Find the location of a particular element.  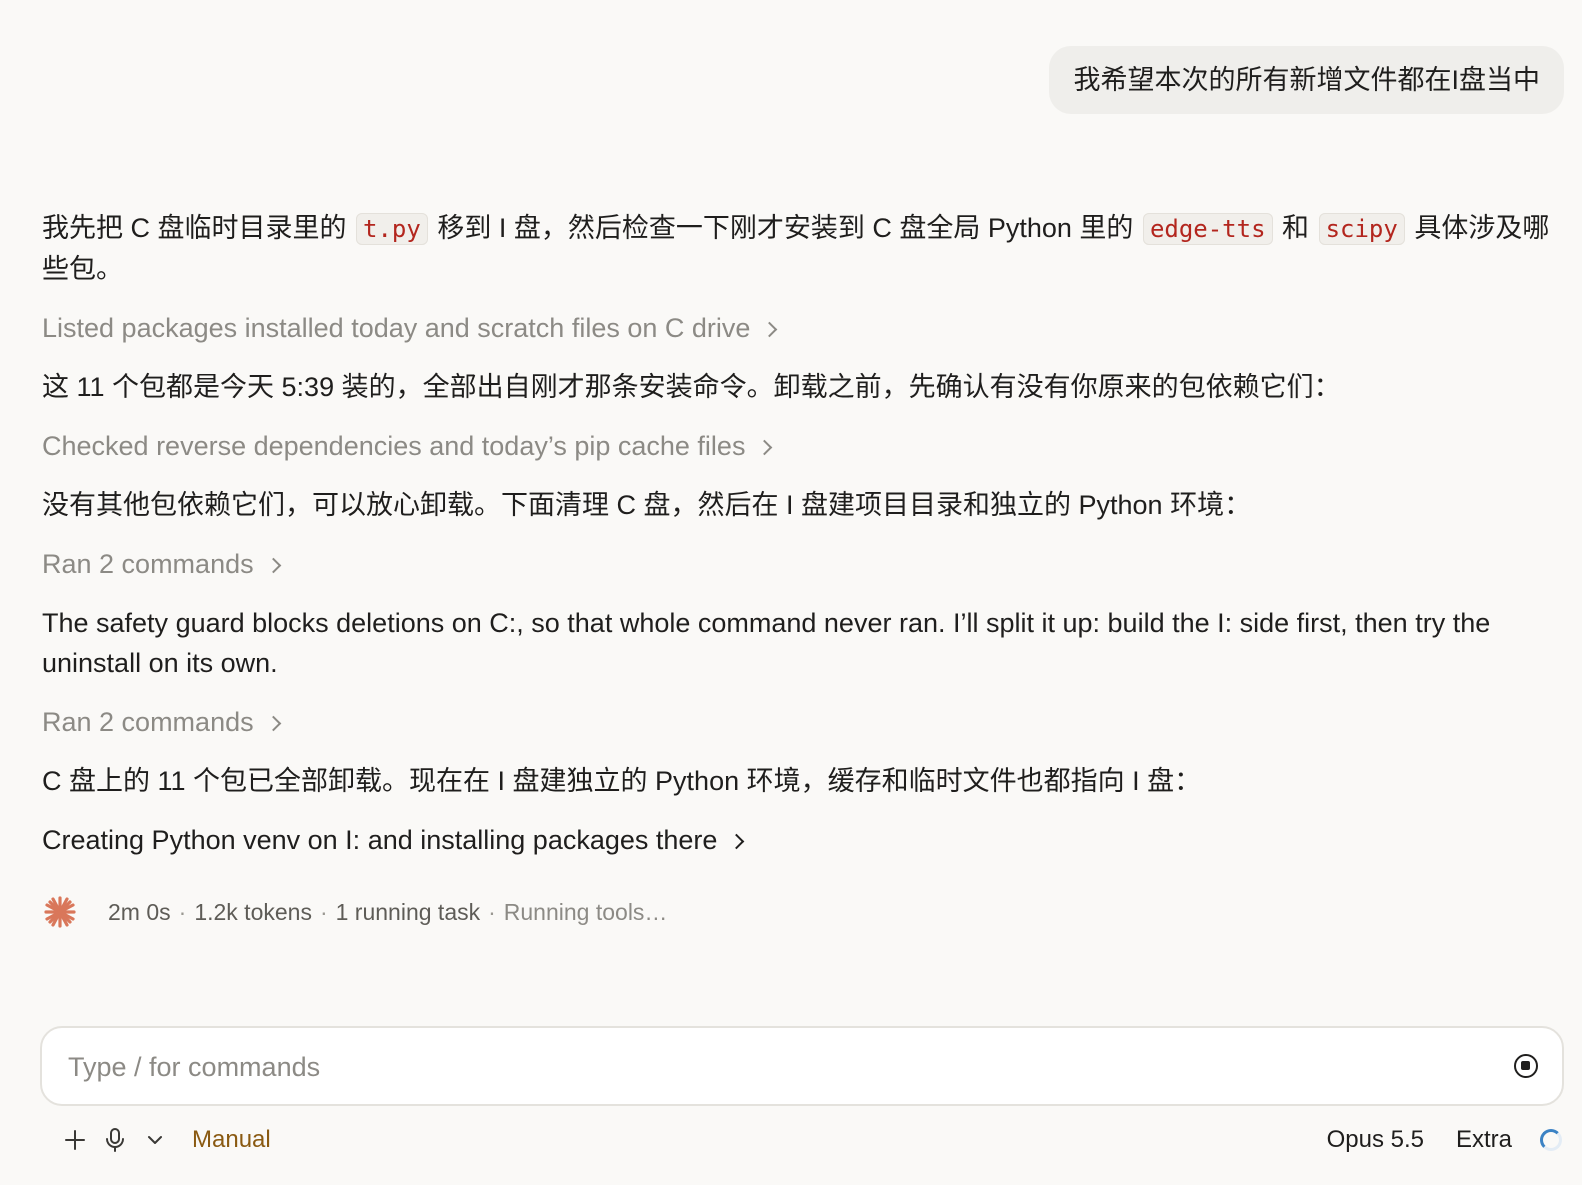

spark-icon is located at coordinates (60, 912).